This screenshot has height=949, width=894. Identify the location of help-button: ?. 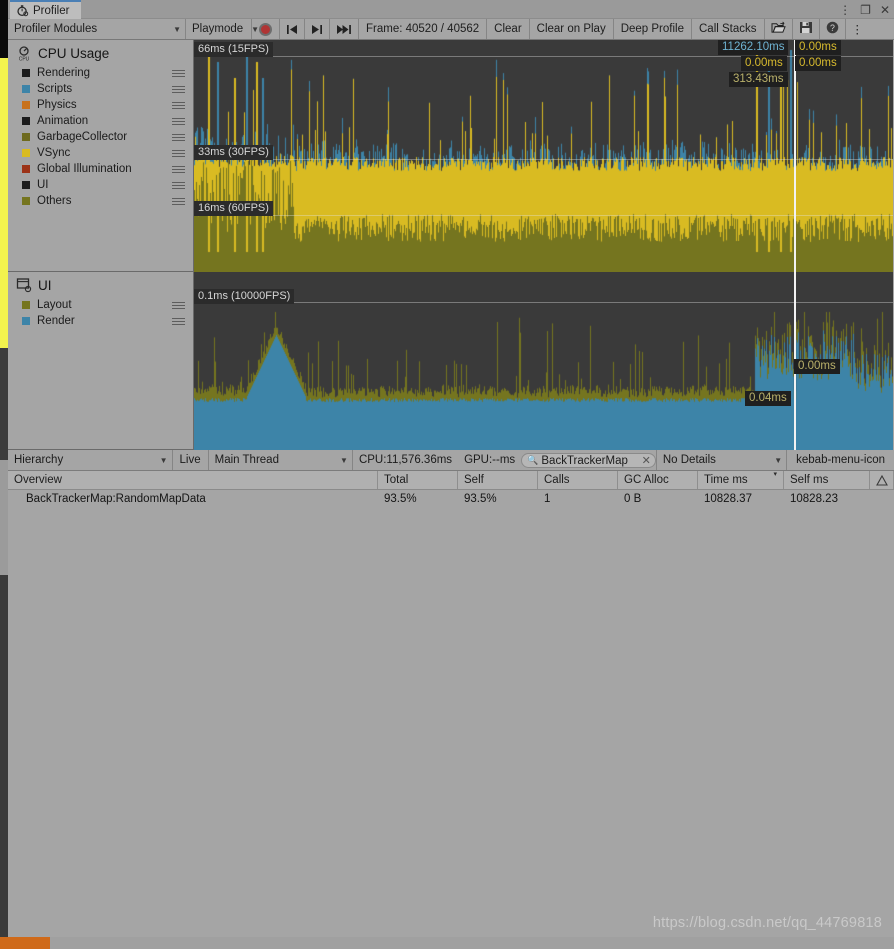
(833, 29).